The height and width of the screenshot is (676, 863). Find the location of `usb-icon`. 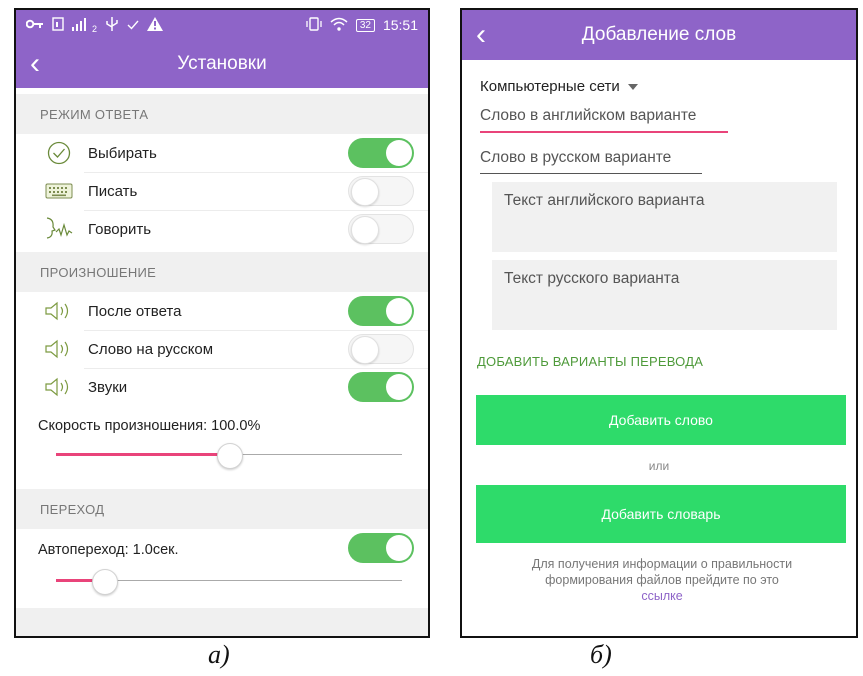

usb-icon is located at coordinates (112, 25).